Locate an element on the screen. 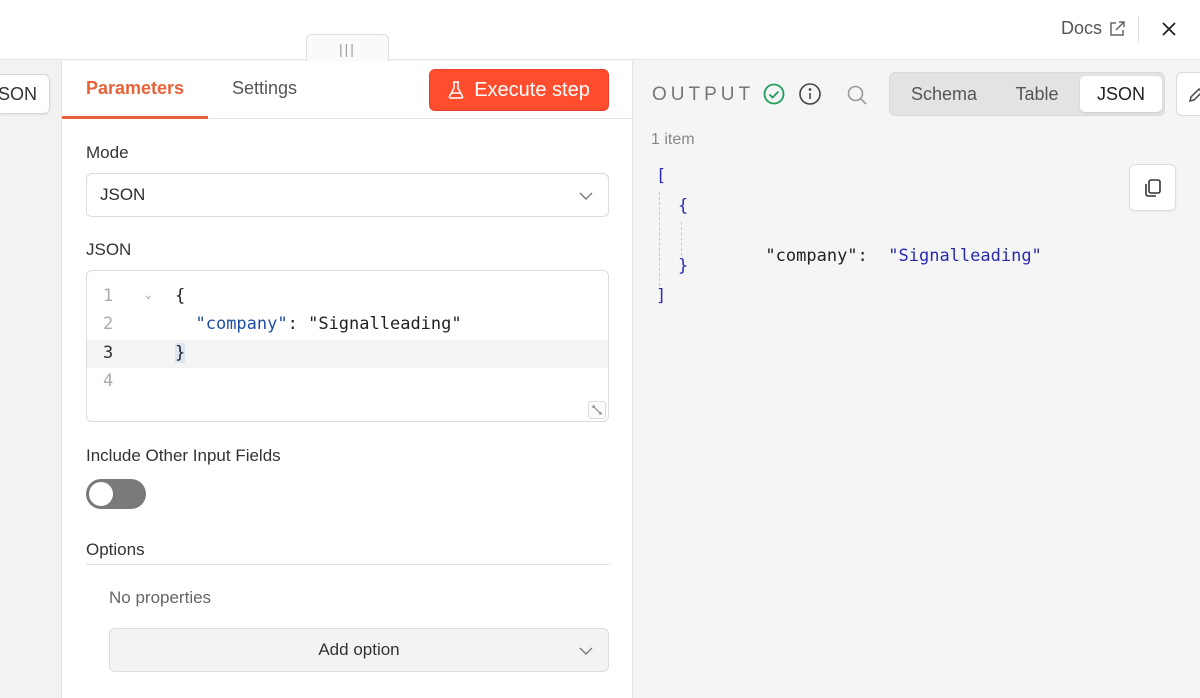 Image resolution: width=1200 pixels, height=698 pixels. line-number: 4 is located at coordinates (108, 381).